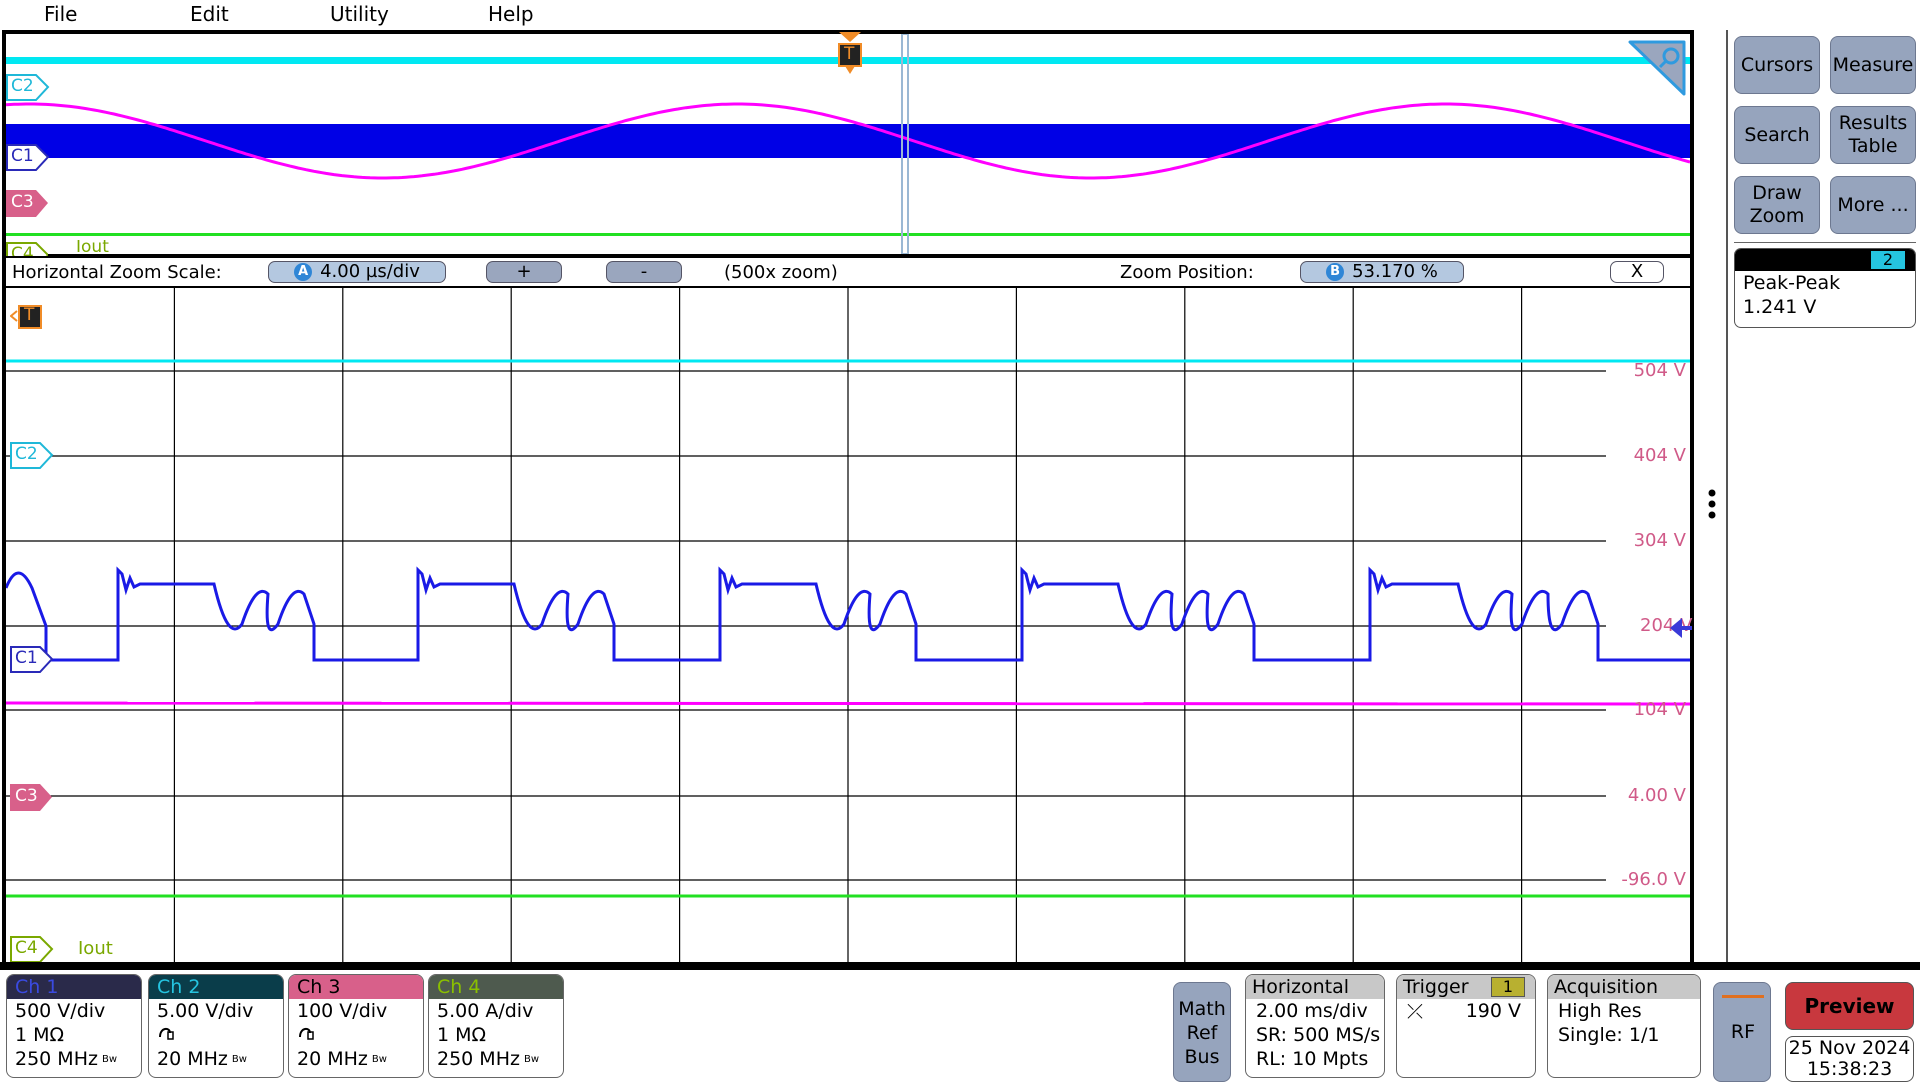 This screenshot has height=1082, width=1920. What do you see at coordinates (32, 949) in the screenshot?
I see `zoom-c4-marker: C4` at bounding box center [32, 949].